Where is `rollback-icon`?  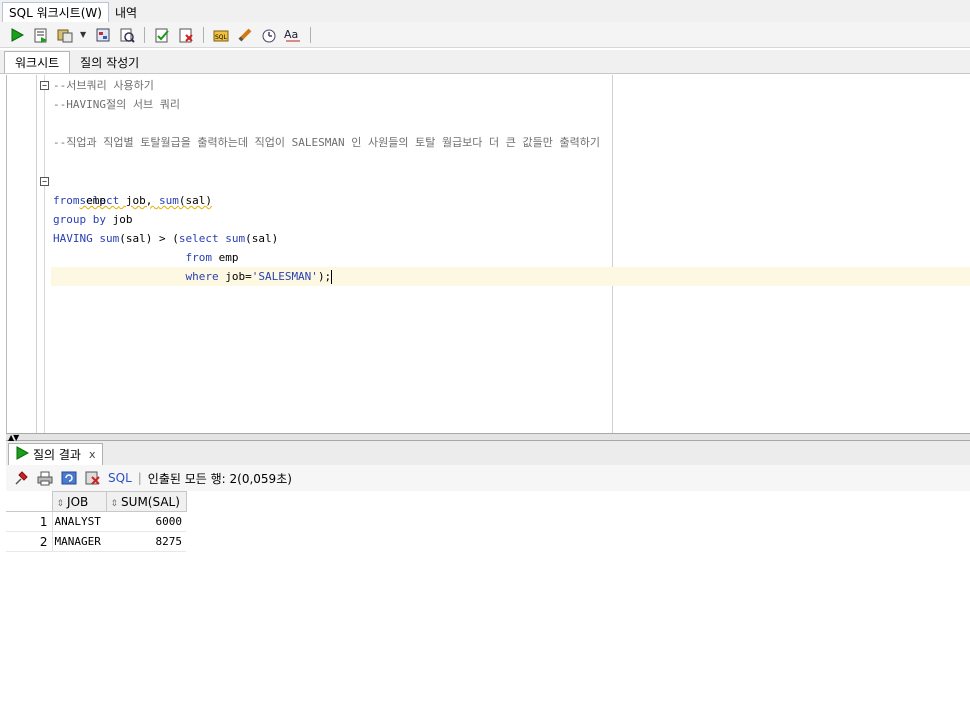
rollback-icon is located at coordinates (186, 35).